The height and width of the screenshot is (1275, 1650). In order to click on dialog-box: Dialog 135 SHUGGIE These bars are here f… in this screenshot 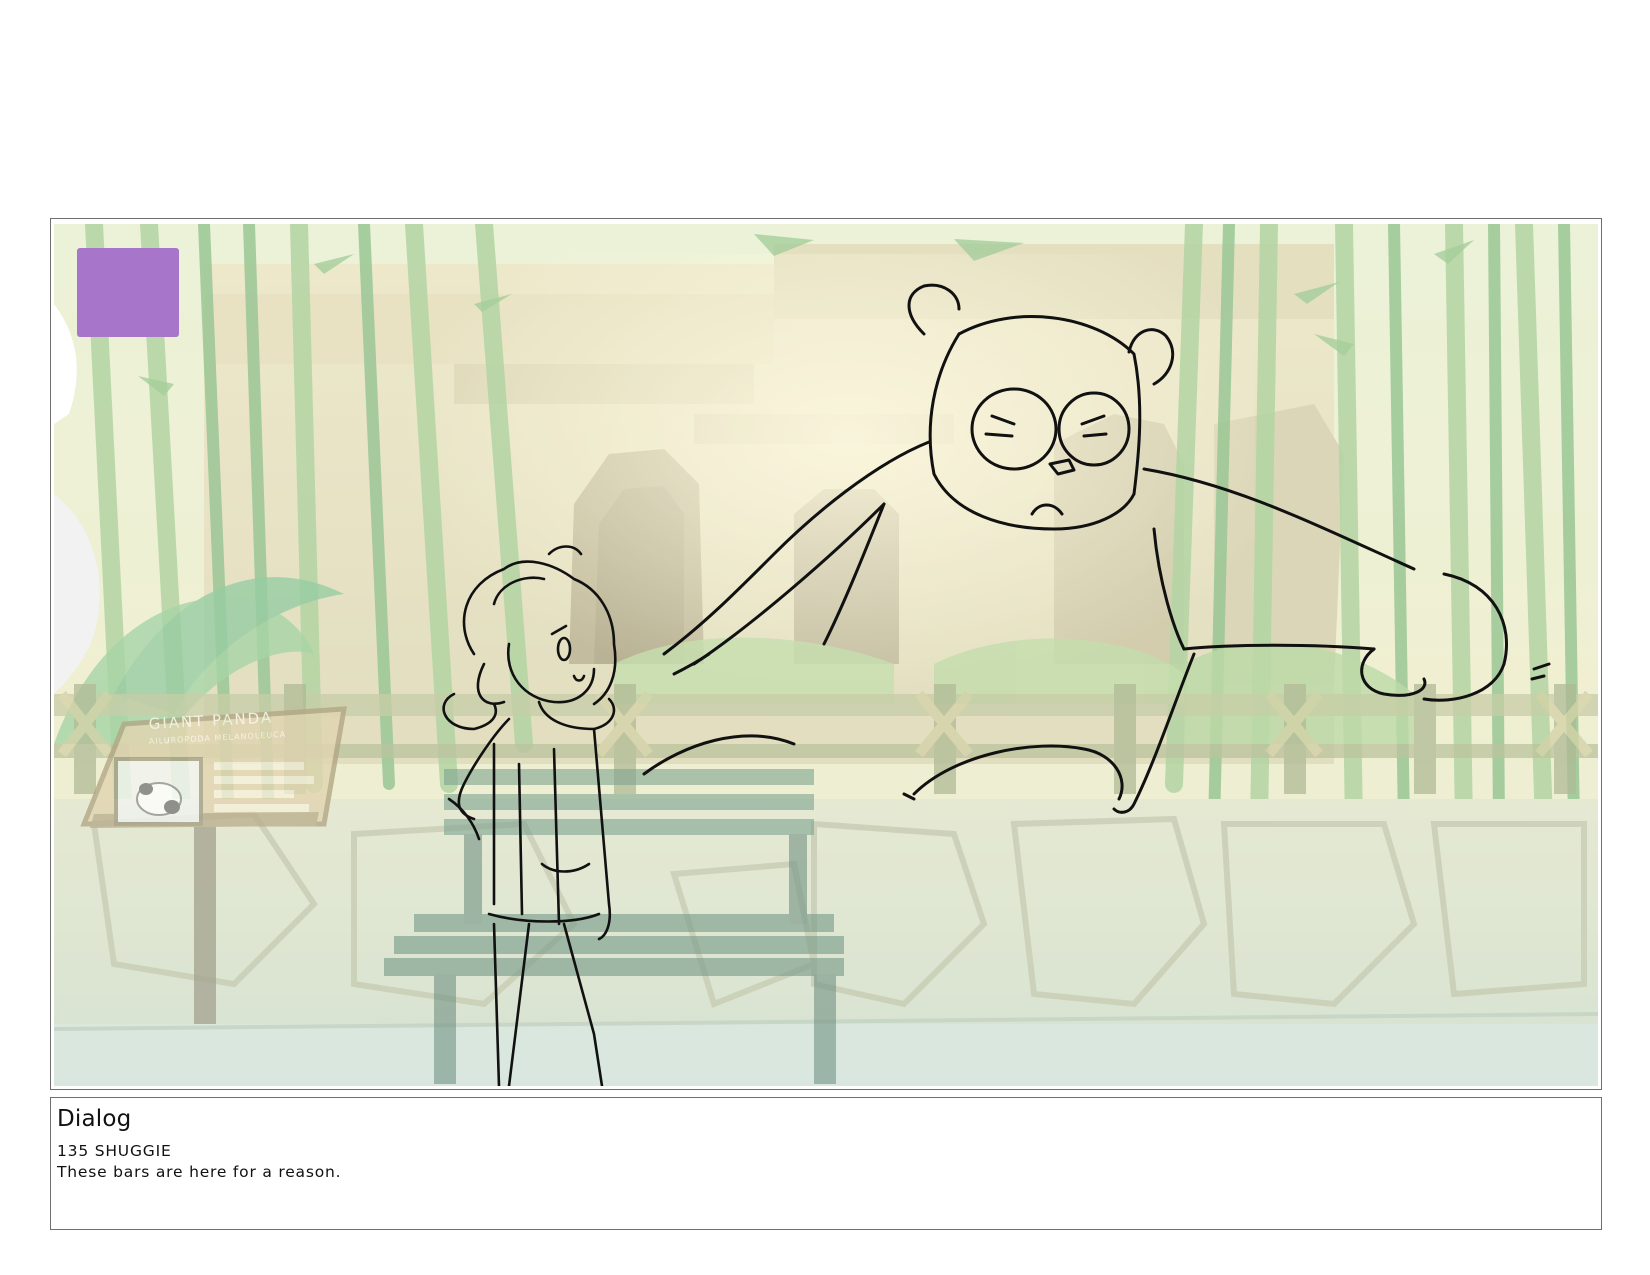, I will do `click(826, 1163)`.